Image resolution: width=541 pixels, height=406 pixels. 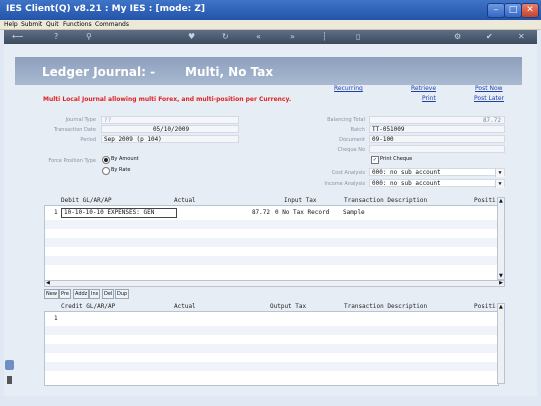 What do you see at coordinates (191, 37) in the screenshot?
I see `favorite-icon: ♥` at bounding box center [191, 37].